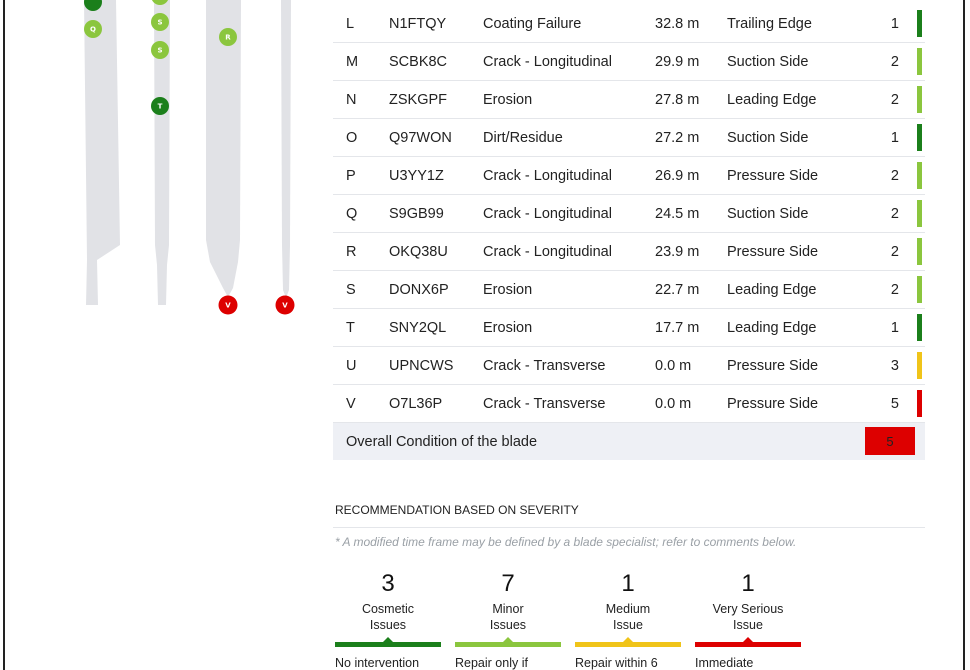 The height and width of the screenshot is (670, 970). What do you see at coordinates (894, 365) in the screenshot?
I see `finding-severity: 3` at bounding box center [894, 365].